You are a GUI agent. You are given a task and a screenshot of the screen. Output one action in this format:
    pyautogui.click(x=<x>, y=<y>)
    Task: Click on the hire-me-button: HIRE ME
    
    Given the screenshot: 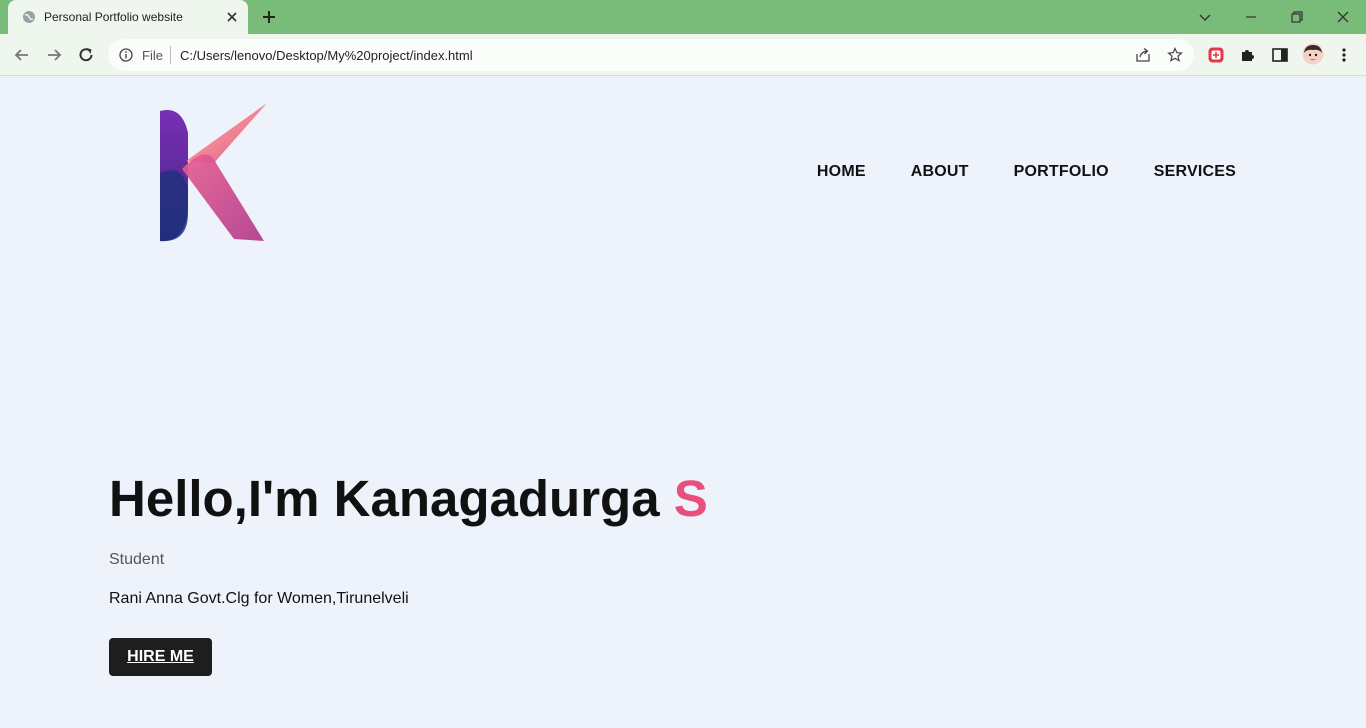 What is the action you would take?
    pyautogui.click(x=160, y=657)
    